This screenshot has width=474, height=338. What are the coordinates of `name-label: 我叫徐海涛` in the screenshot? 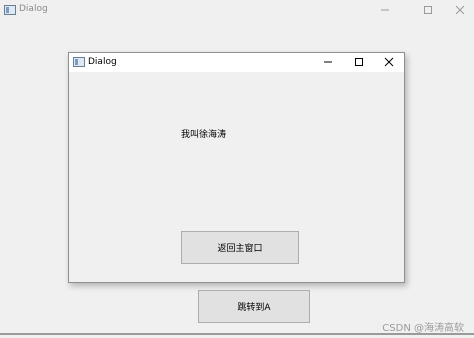 It's located at (204, 135).